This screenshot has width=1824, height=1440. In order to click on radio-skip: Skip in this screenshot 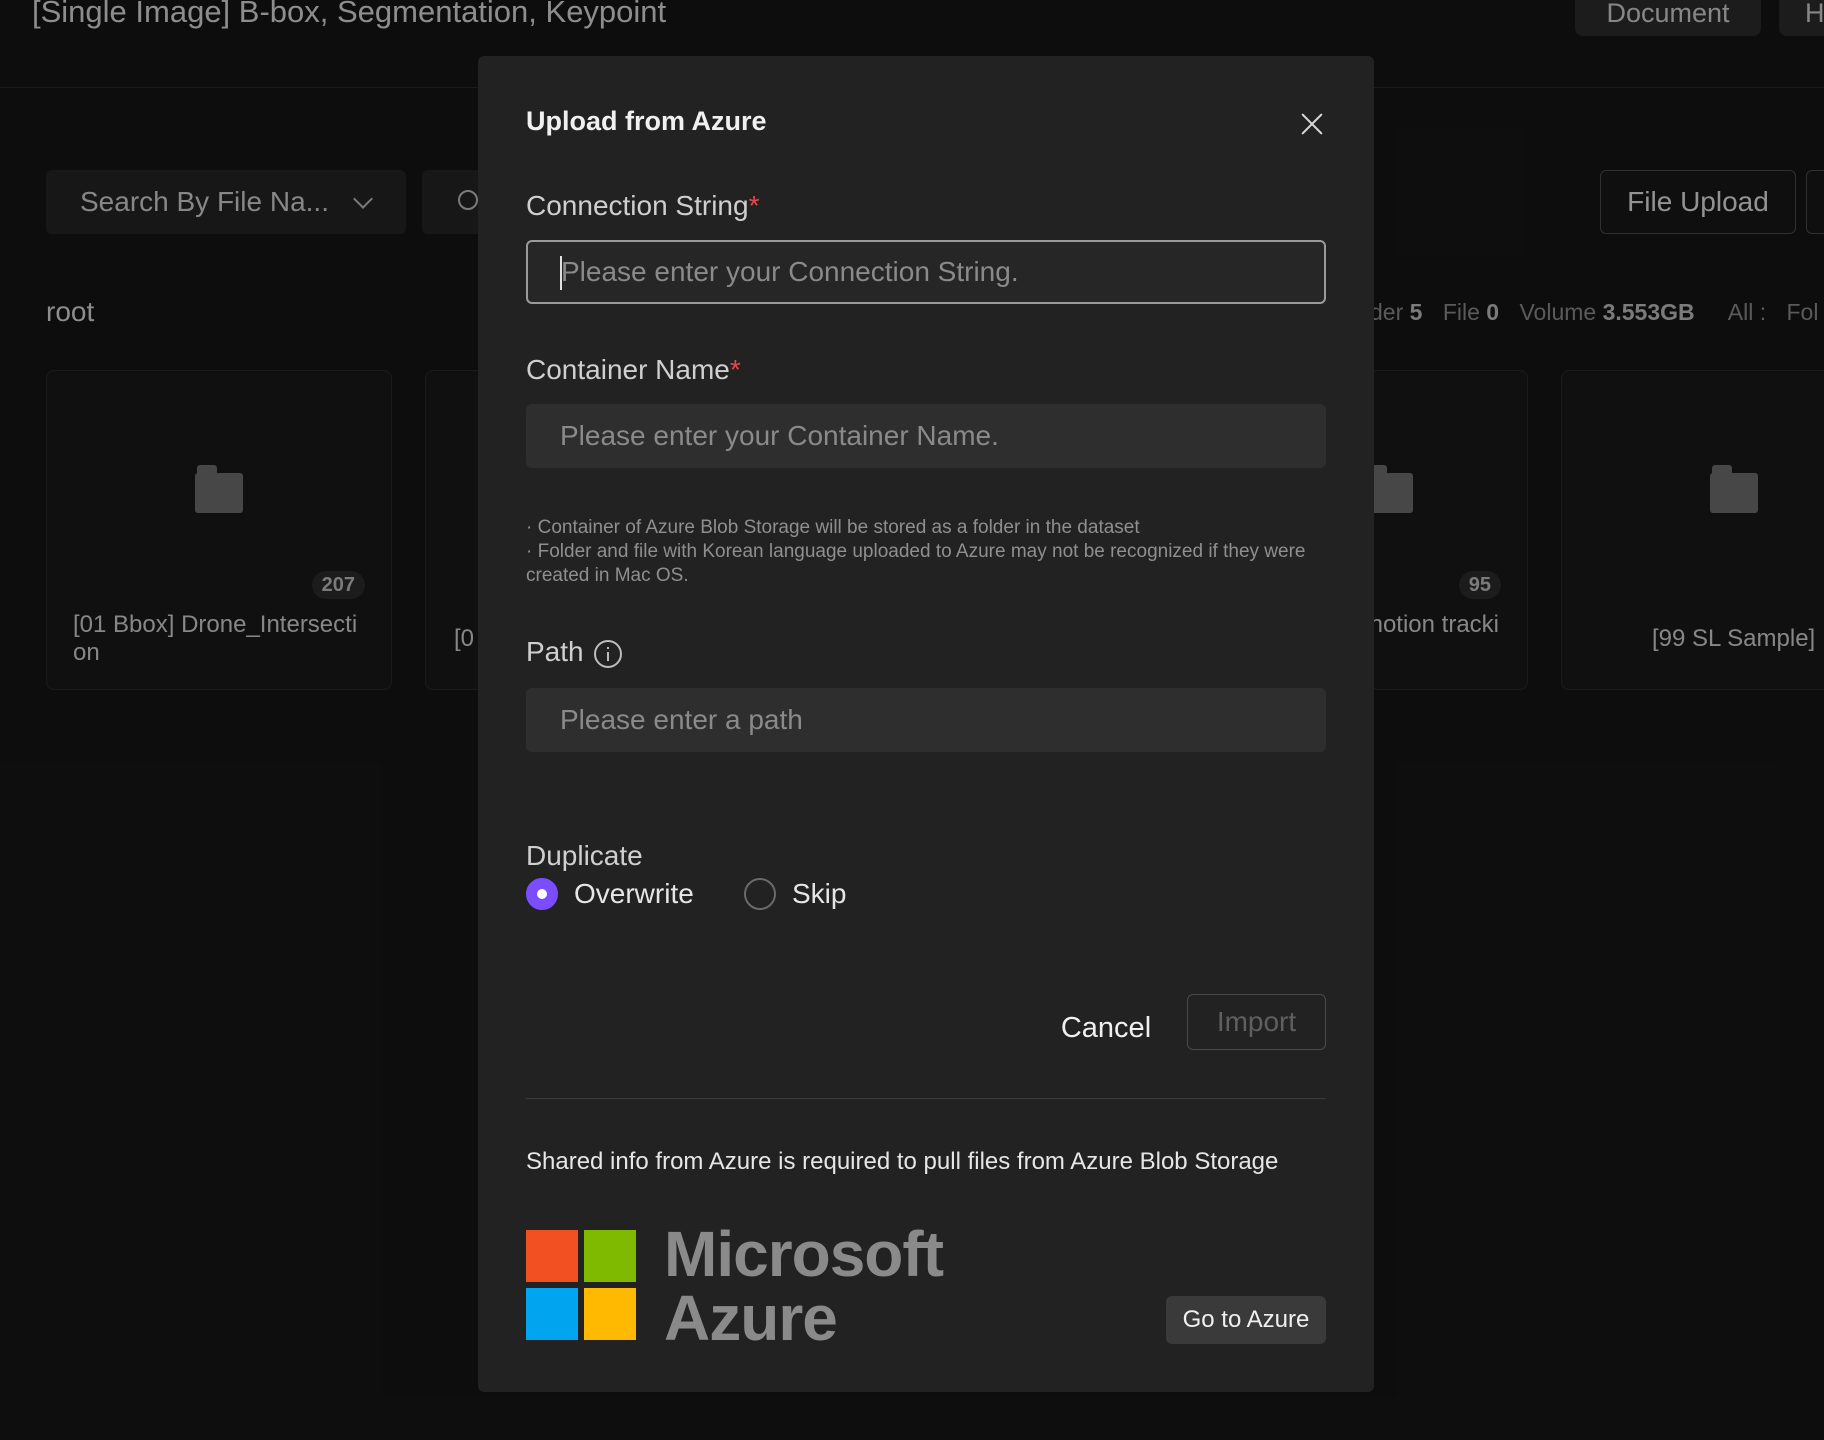, I will do `click(795, 894)`.